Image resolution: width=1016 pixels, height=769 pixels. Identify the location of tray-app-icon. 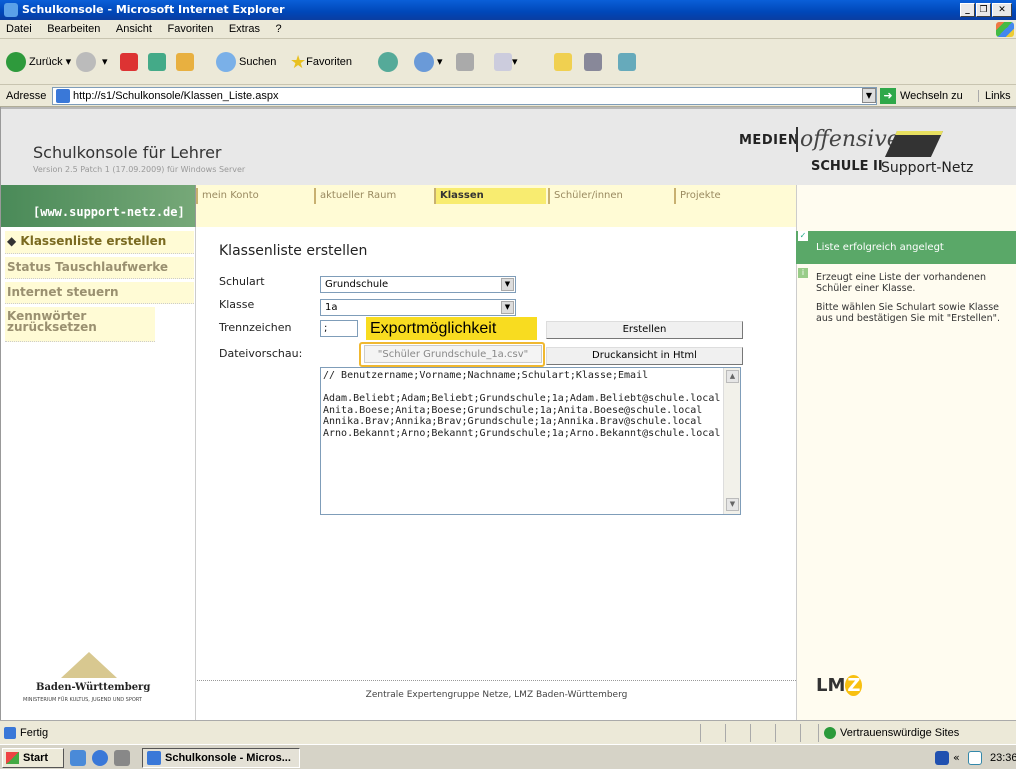
(975, 758).